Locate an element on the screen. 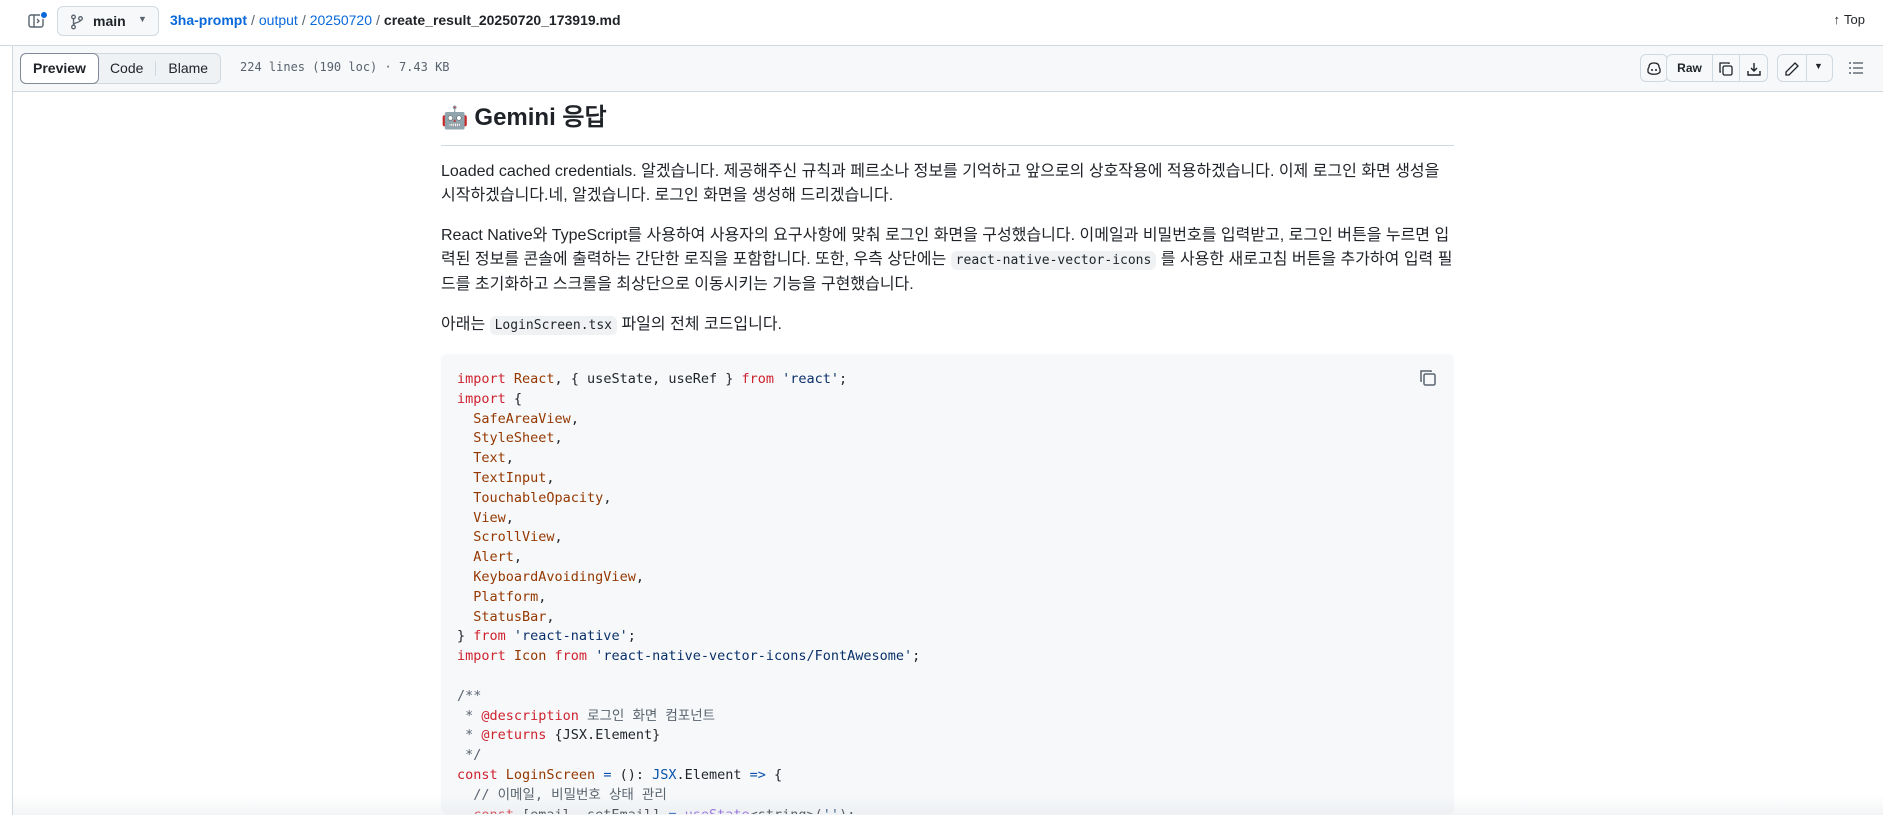 This screenshot has width=1883, height=815. view-mode-tabs: Preview Code Blame is located at coordinates (121, 68).